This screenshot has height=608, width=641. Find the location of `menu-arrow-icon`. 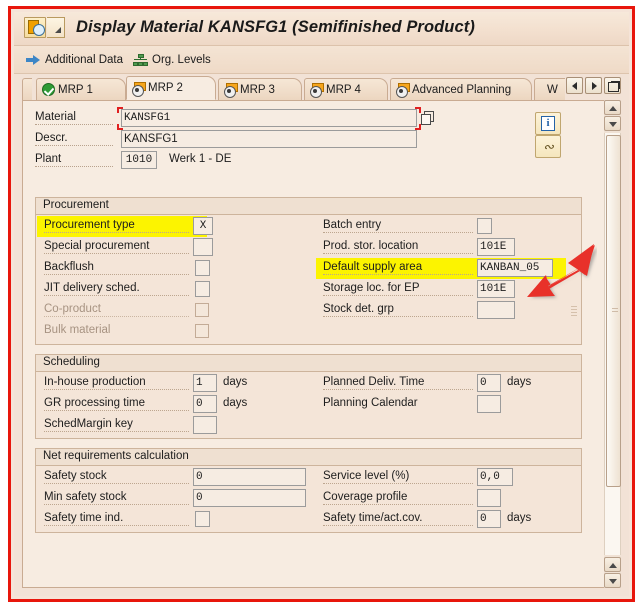

menu-arrow-icon is located at coordinates (56, 27).